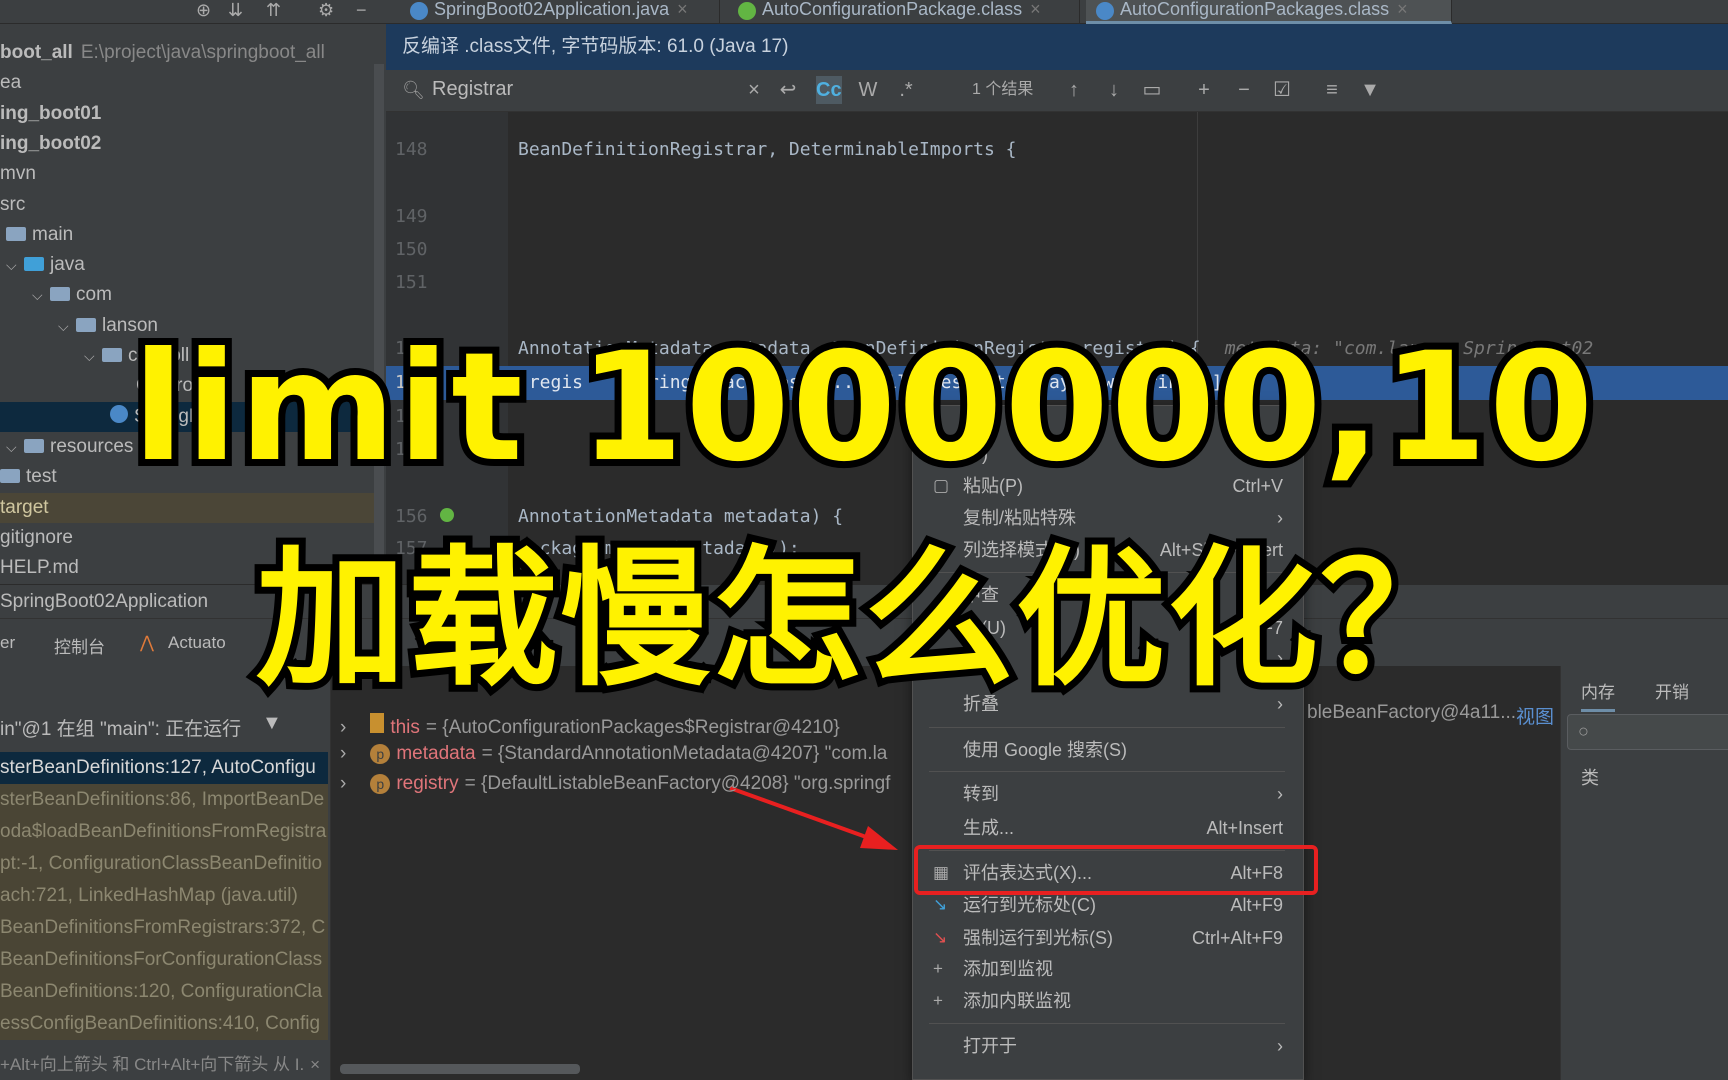 The height and width of the screenshot is (1080, 1728). I want to click on select-all-occurrences-icon: ▭, so click(1152, 90).